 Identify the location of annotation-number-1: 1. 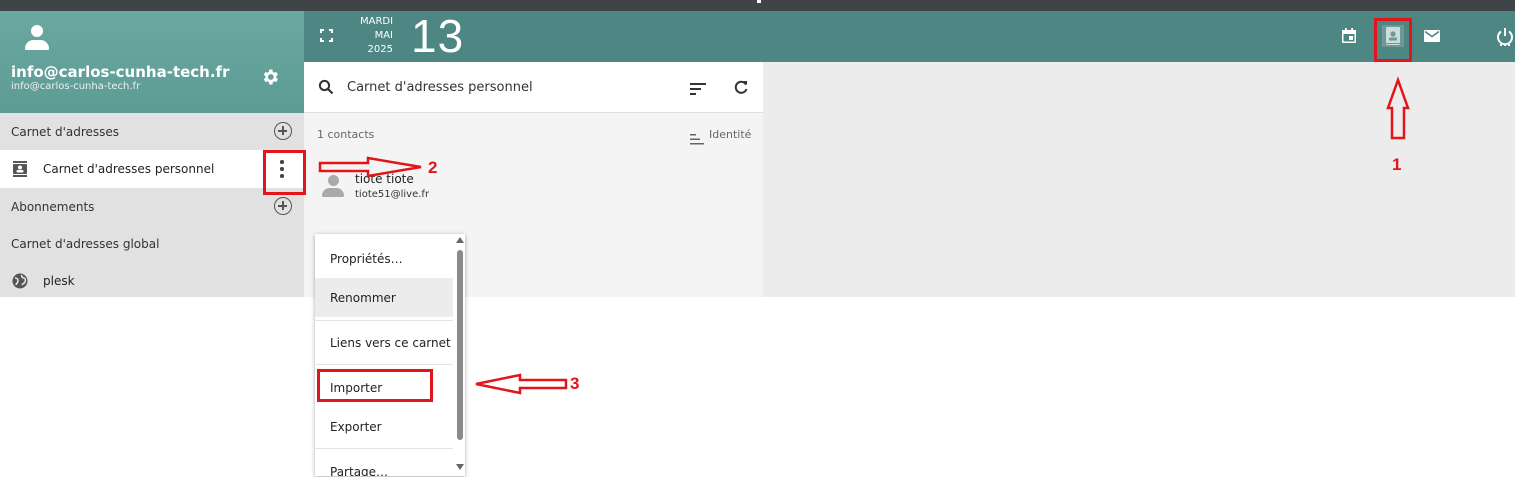
(1397, 164).